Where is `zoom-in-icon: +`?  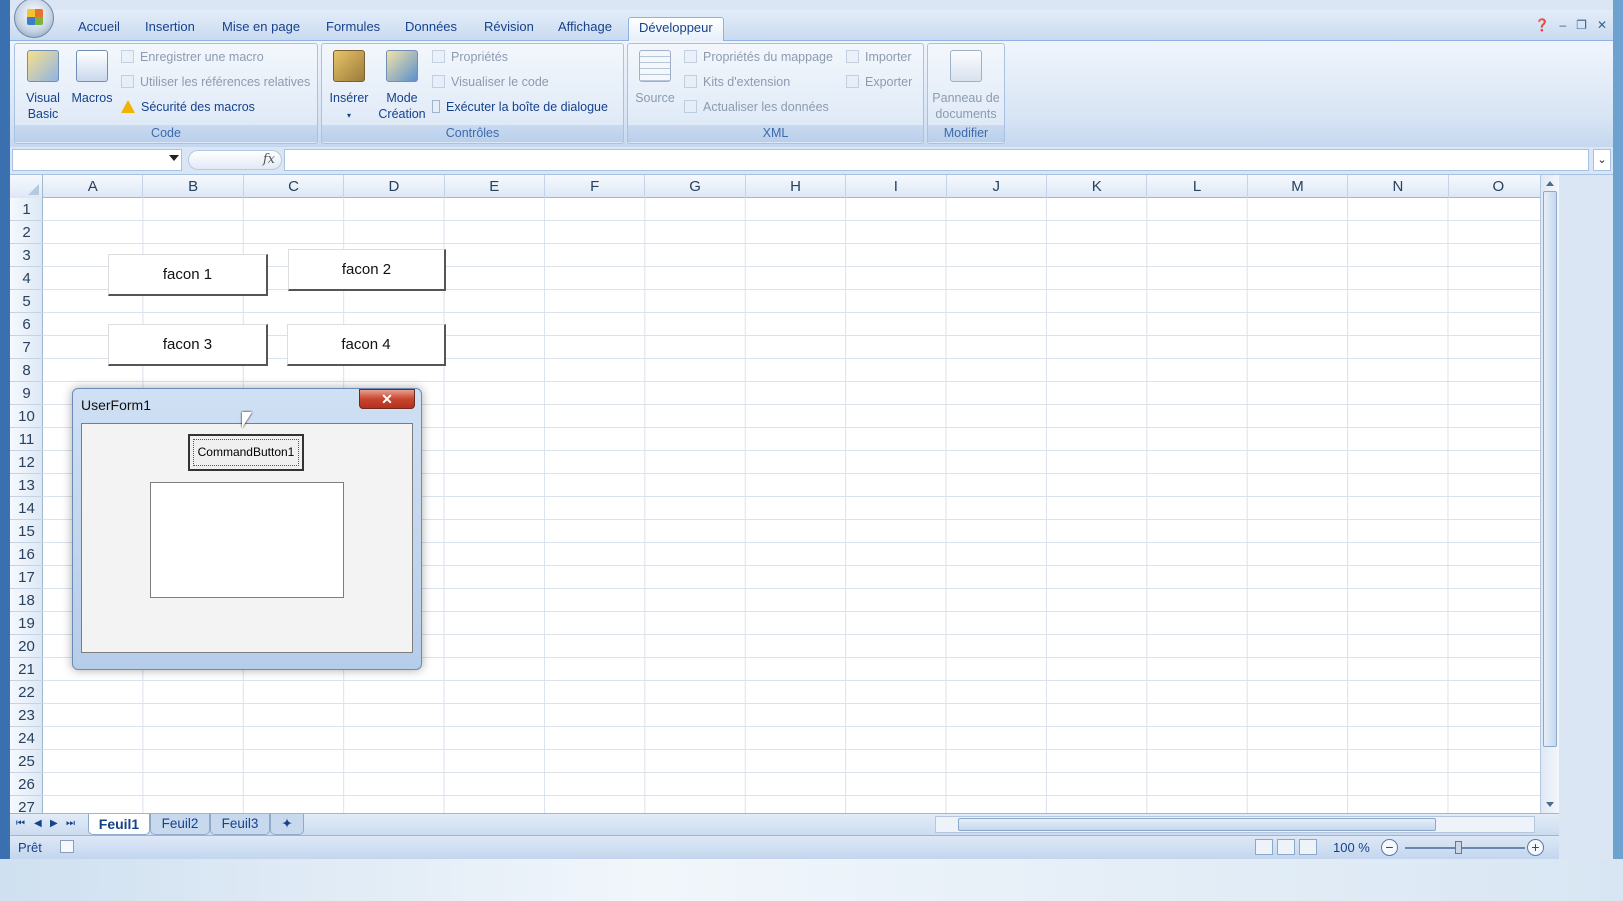
zoom-in-icon: + is located at coordinates (1535, 847).